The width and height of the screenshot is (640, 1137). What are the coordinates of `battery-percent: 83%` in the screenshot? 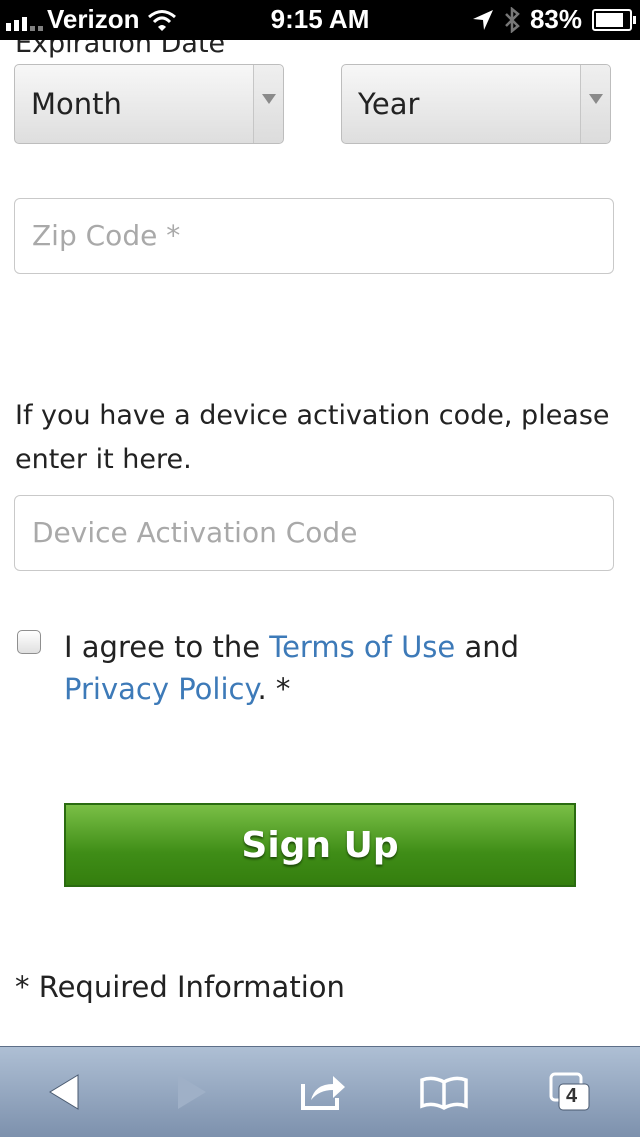 It's located at (555, 19).